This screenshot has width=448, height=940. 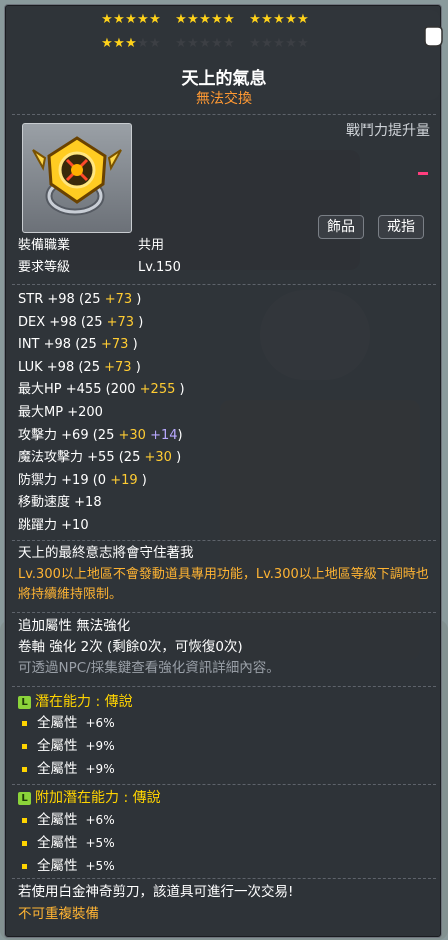 What do you see at coordinates (75, 525) in the screenshot?
I see `stat-total: +10` at bounding box center [75, 525].